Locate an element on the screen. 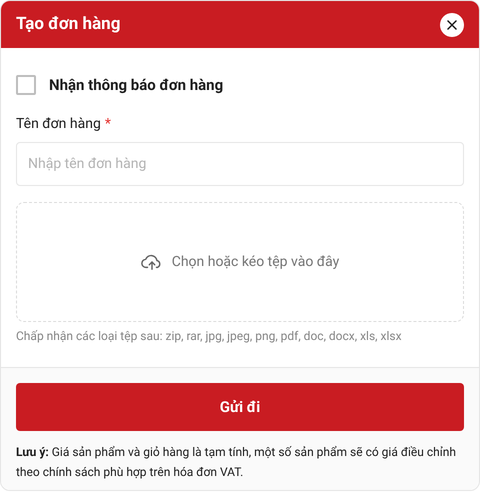  required-mark: * is located at coordinates (107, 124).